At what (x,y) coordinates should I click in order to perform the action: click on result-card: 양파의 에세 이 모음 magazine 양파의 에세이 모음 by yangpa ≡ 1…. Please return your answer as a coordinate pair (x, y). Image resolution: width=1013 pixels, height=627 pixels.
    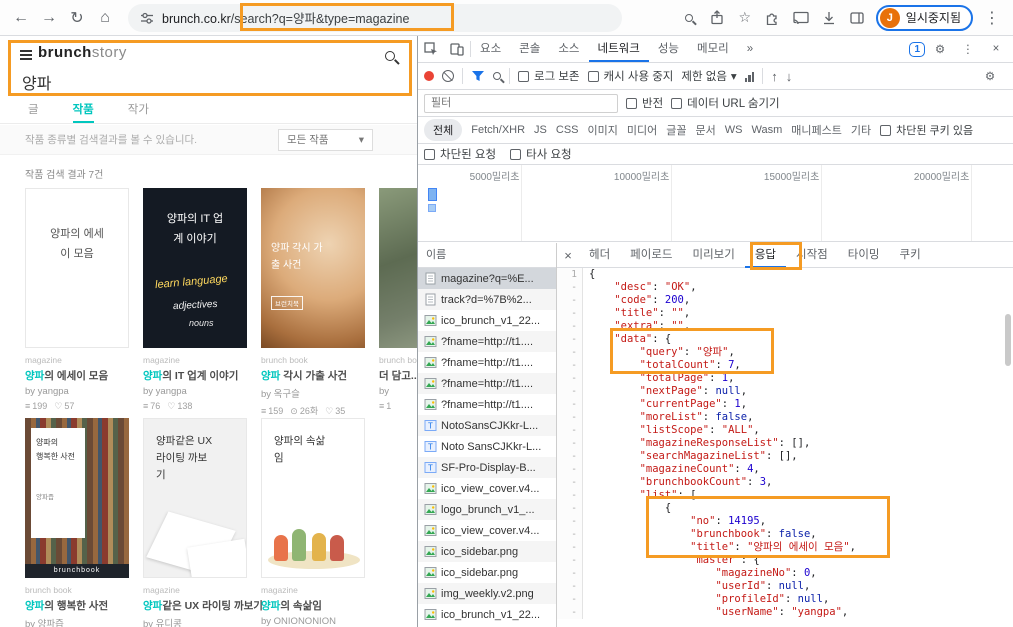
    Looking at the image, I should click on (77, 302).